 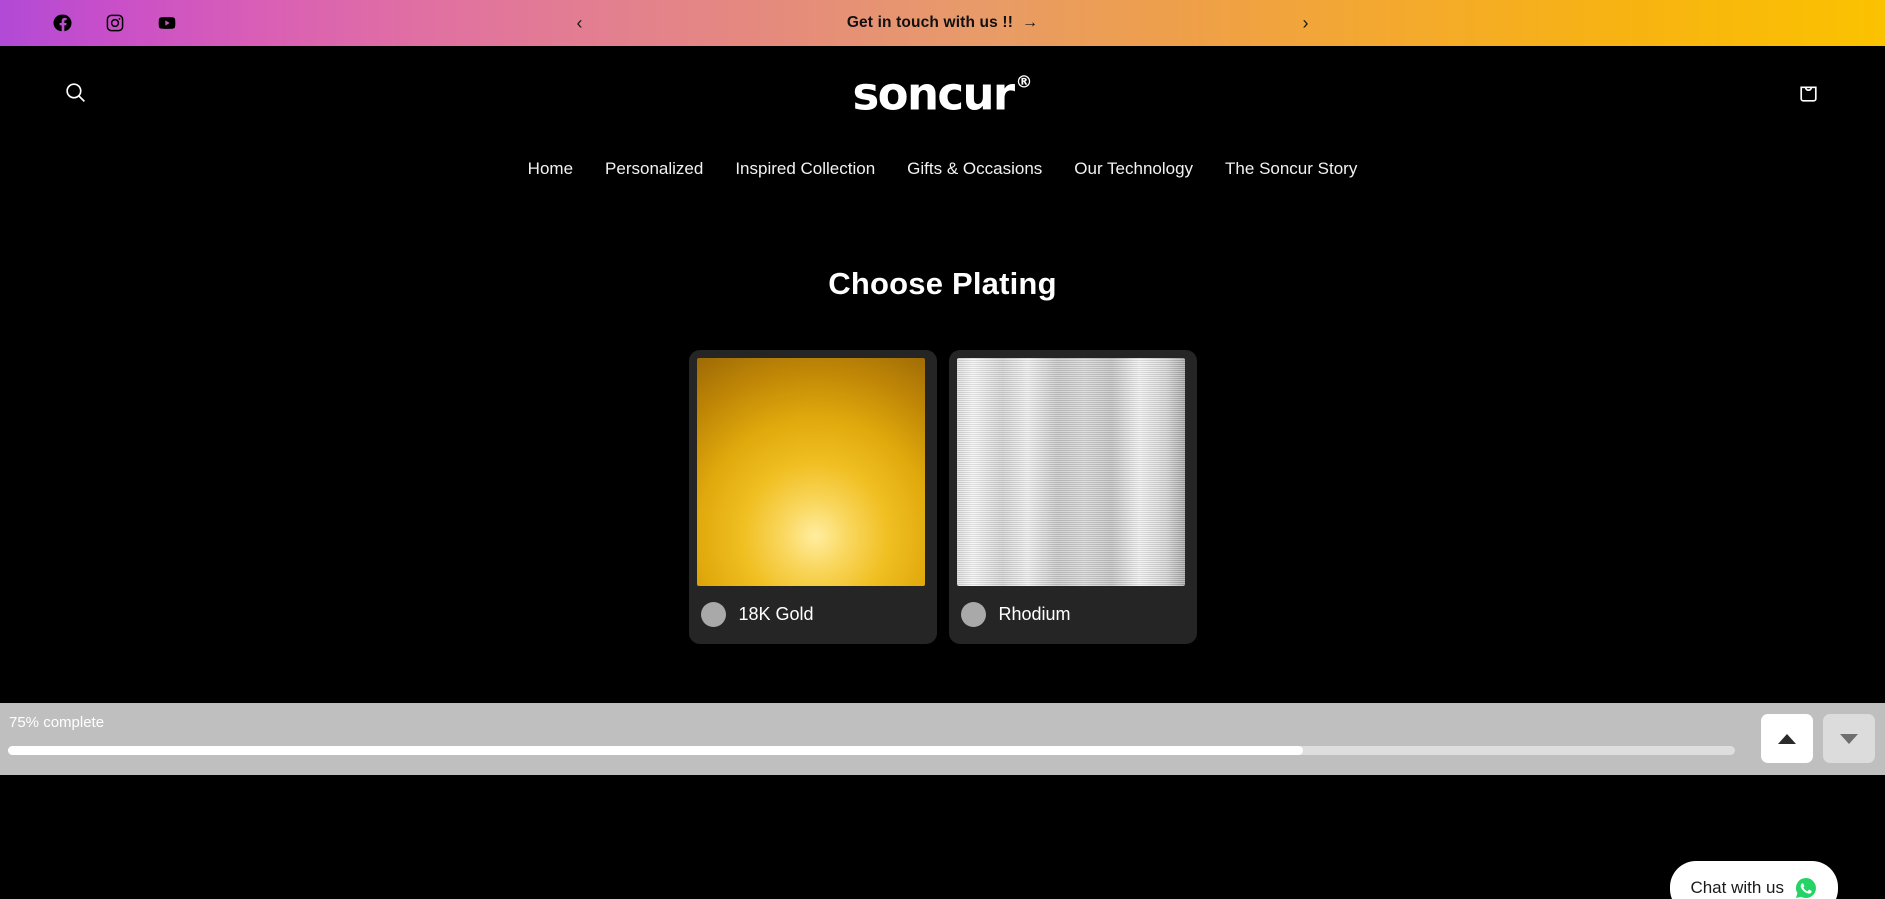 What do you see at coordinates (580, 23) in the screenshot?
I see `announcement-prev-button: ‹` at bounding box center [580, 23].